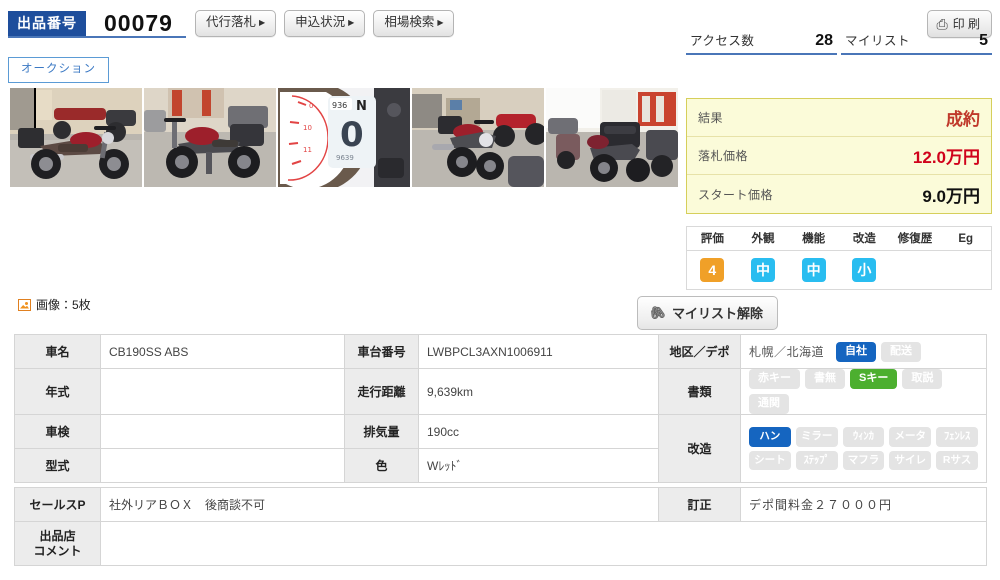 This screenshot has height=580, width=1000. I want to click on mod-pill-muffler: マフラ, so click(863, 460).